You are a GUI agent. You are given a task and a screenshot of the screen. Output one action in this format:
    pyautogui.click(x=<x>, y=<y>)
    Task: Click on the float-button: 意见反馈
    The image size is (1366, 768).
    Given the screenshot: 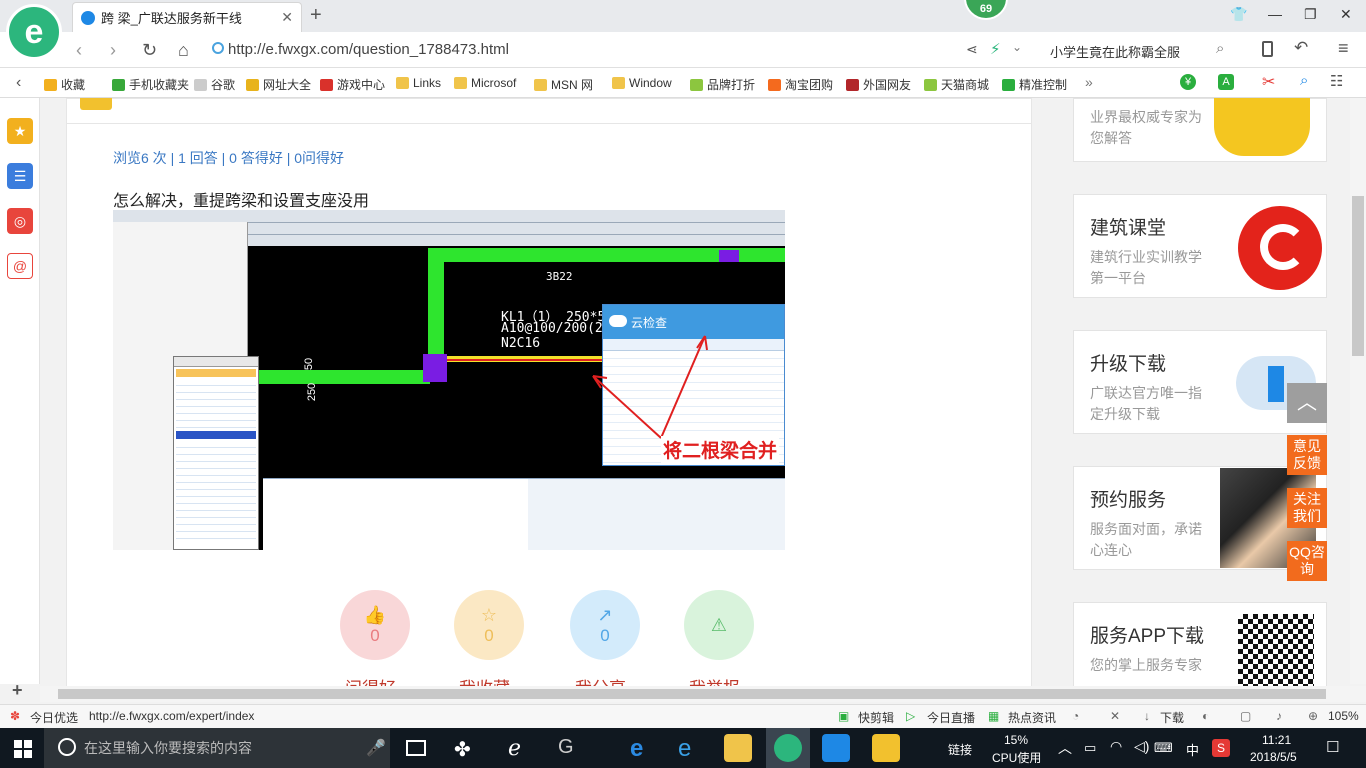 What is the action you would take?
    pyautogui.click(x=1307, y=455)
    